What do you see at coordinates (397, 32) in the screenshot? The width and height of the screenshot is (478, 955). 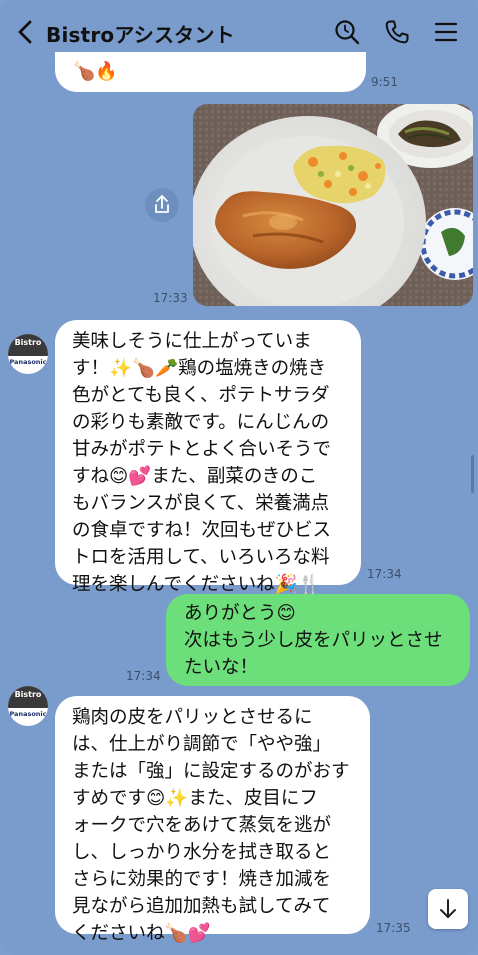 I see `phone-icon` at bounding box center [397, 32].